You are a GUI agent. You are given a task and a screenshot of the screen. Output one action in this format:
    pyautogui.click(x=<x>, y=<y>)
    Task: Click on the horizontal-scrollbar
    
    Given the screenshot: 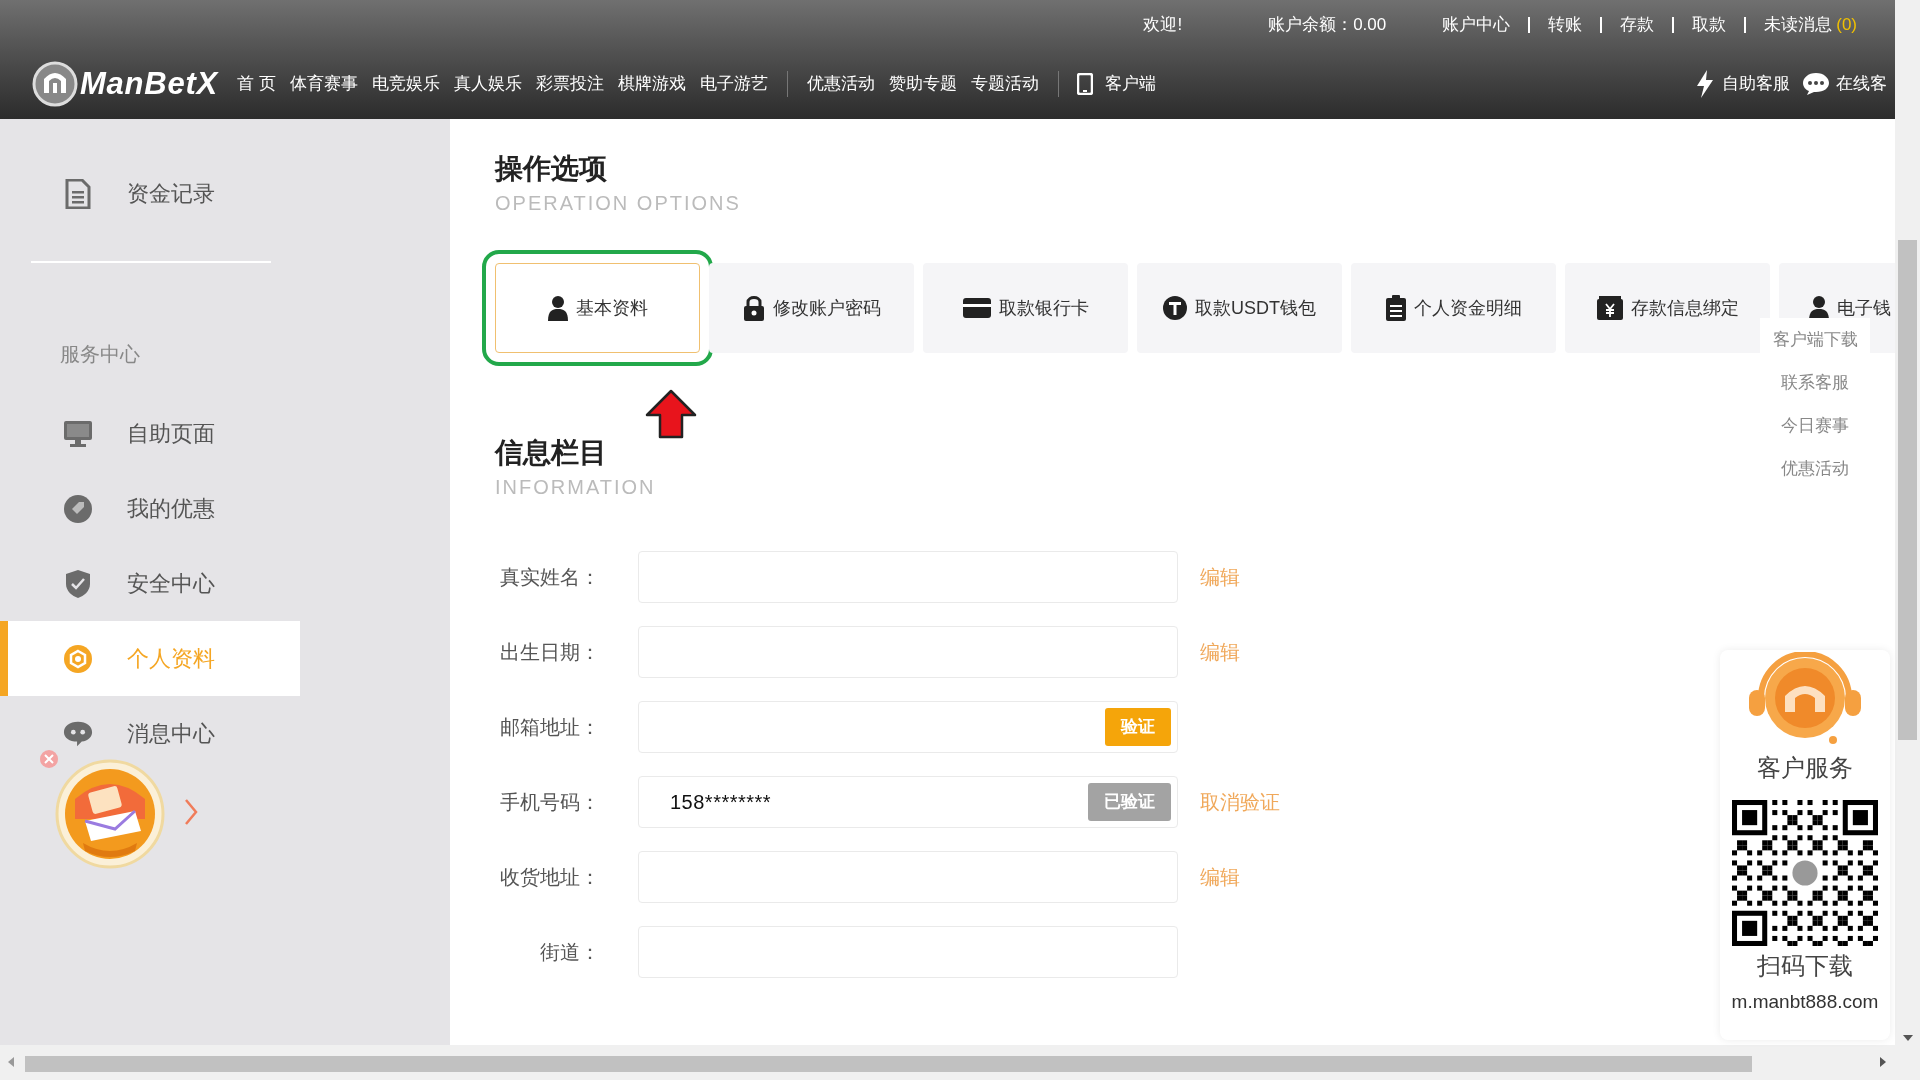 What is the action you would take?
    pyautogui.click(x=960, y=1062)
    